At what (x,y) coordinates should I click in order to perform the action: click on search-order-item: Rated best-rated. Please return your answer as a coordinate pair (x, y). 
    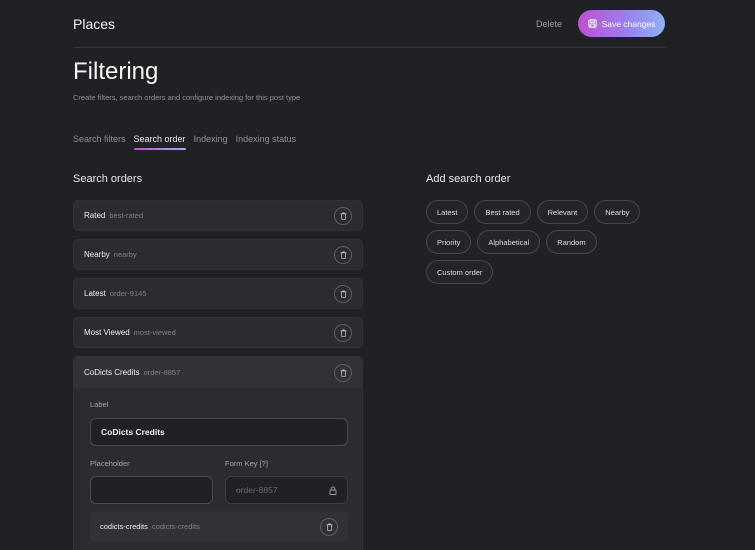
    Looking at the image, I should click on (218, 215).